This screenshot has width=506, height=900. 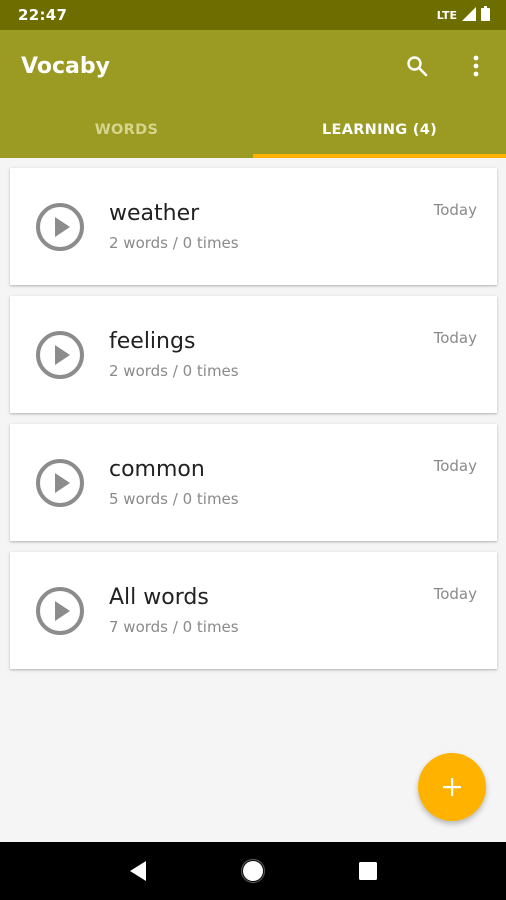 I want to click on signal-icon, so click(x=469, y=15).